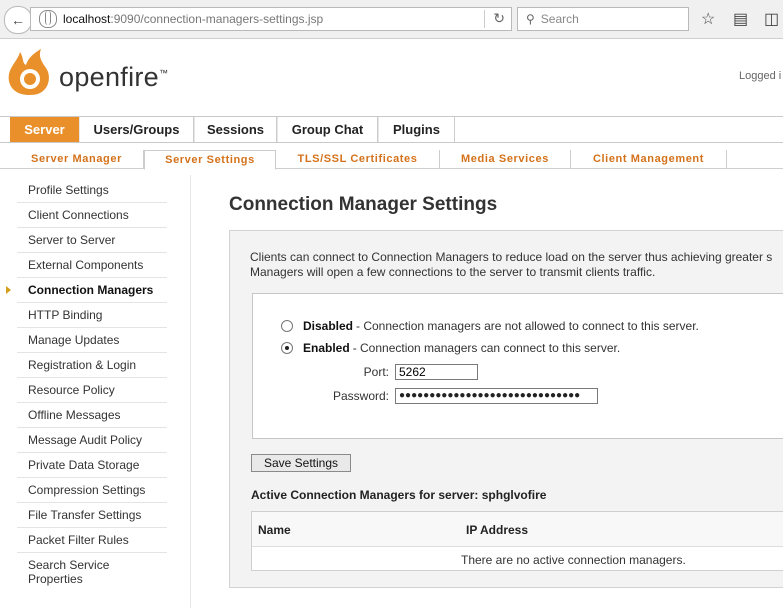  I want to click on back-arrow-icon: ←, so click(18, 20).